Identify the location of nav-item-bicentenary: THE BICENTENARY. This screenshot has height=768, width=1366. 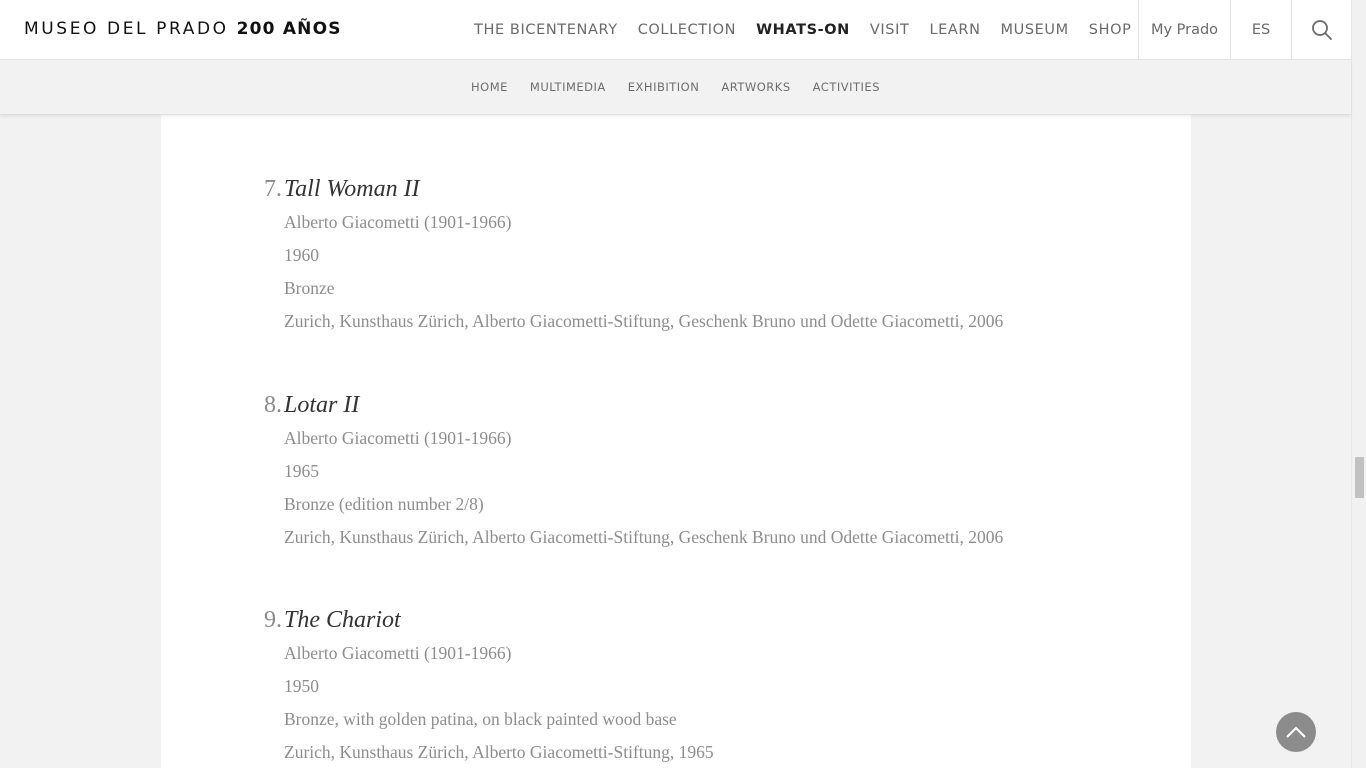
(546, 30).